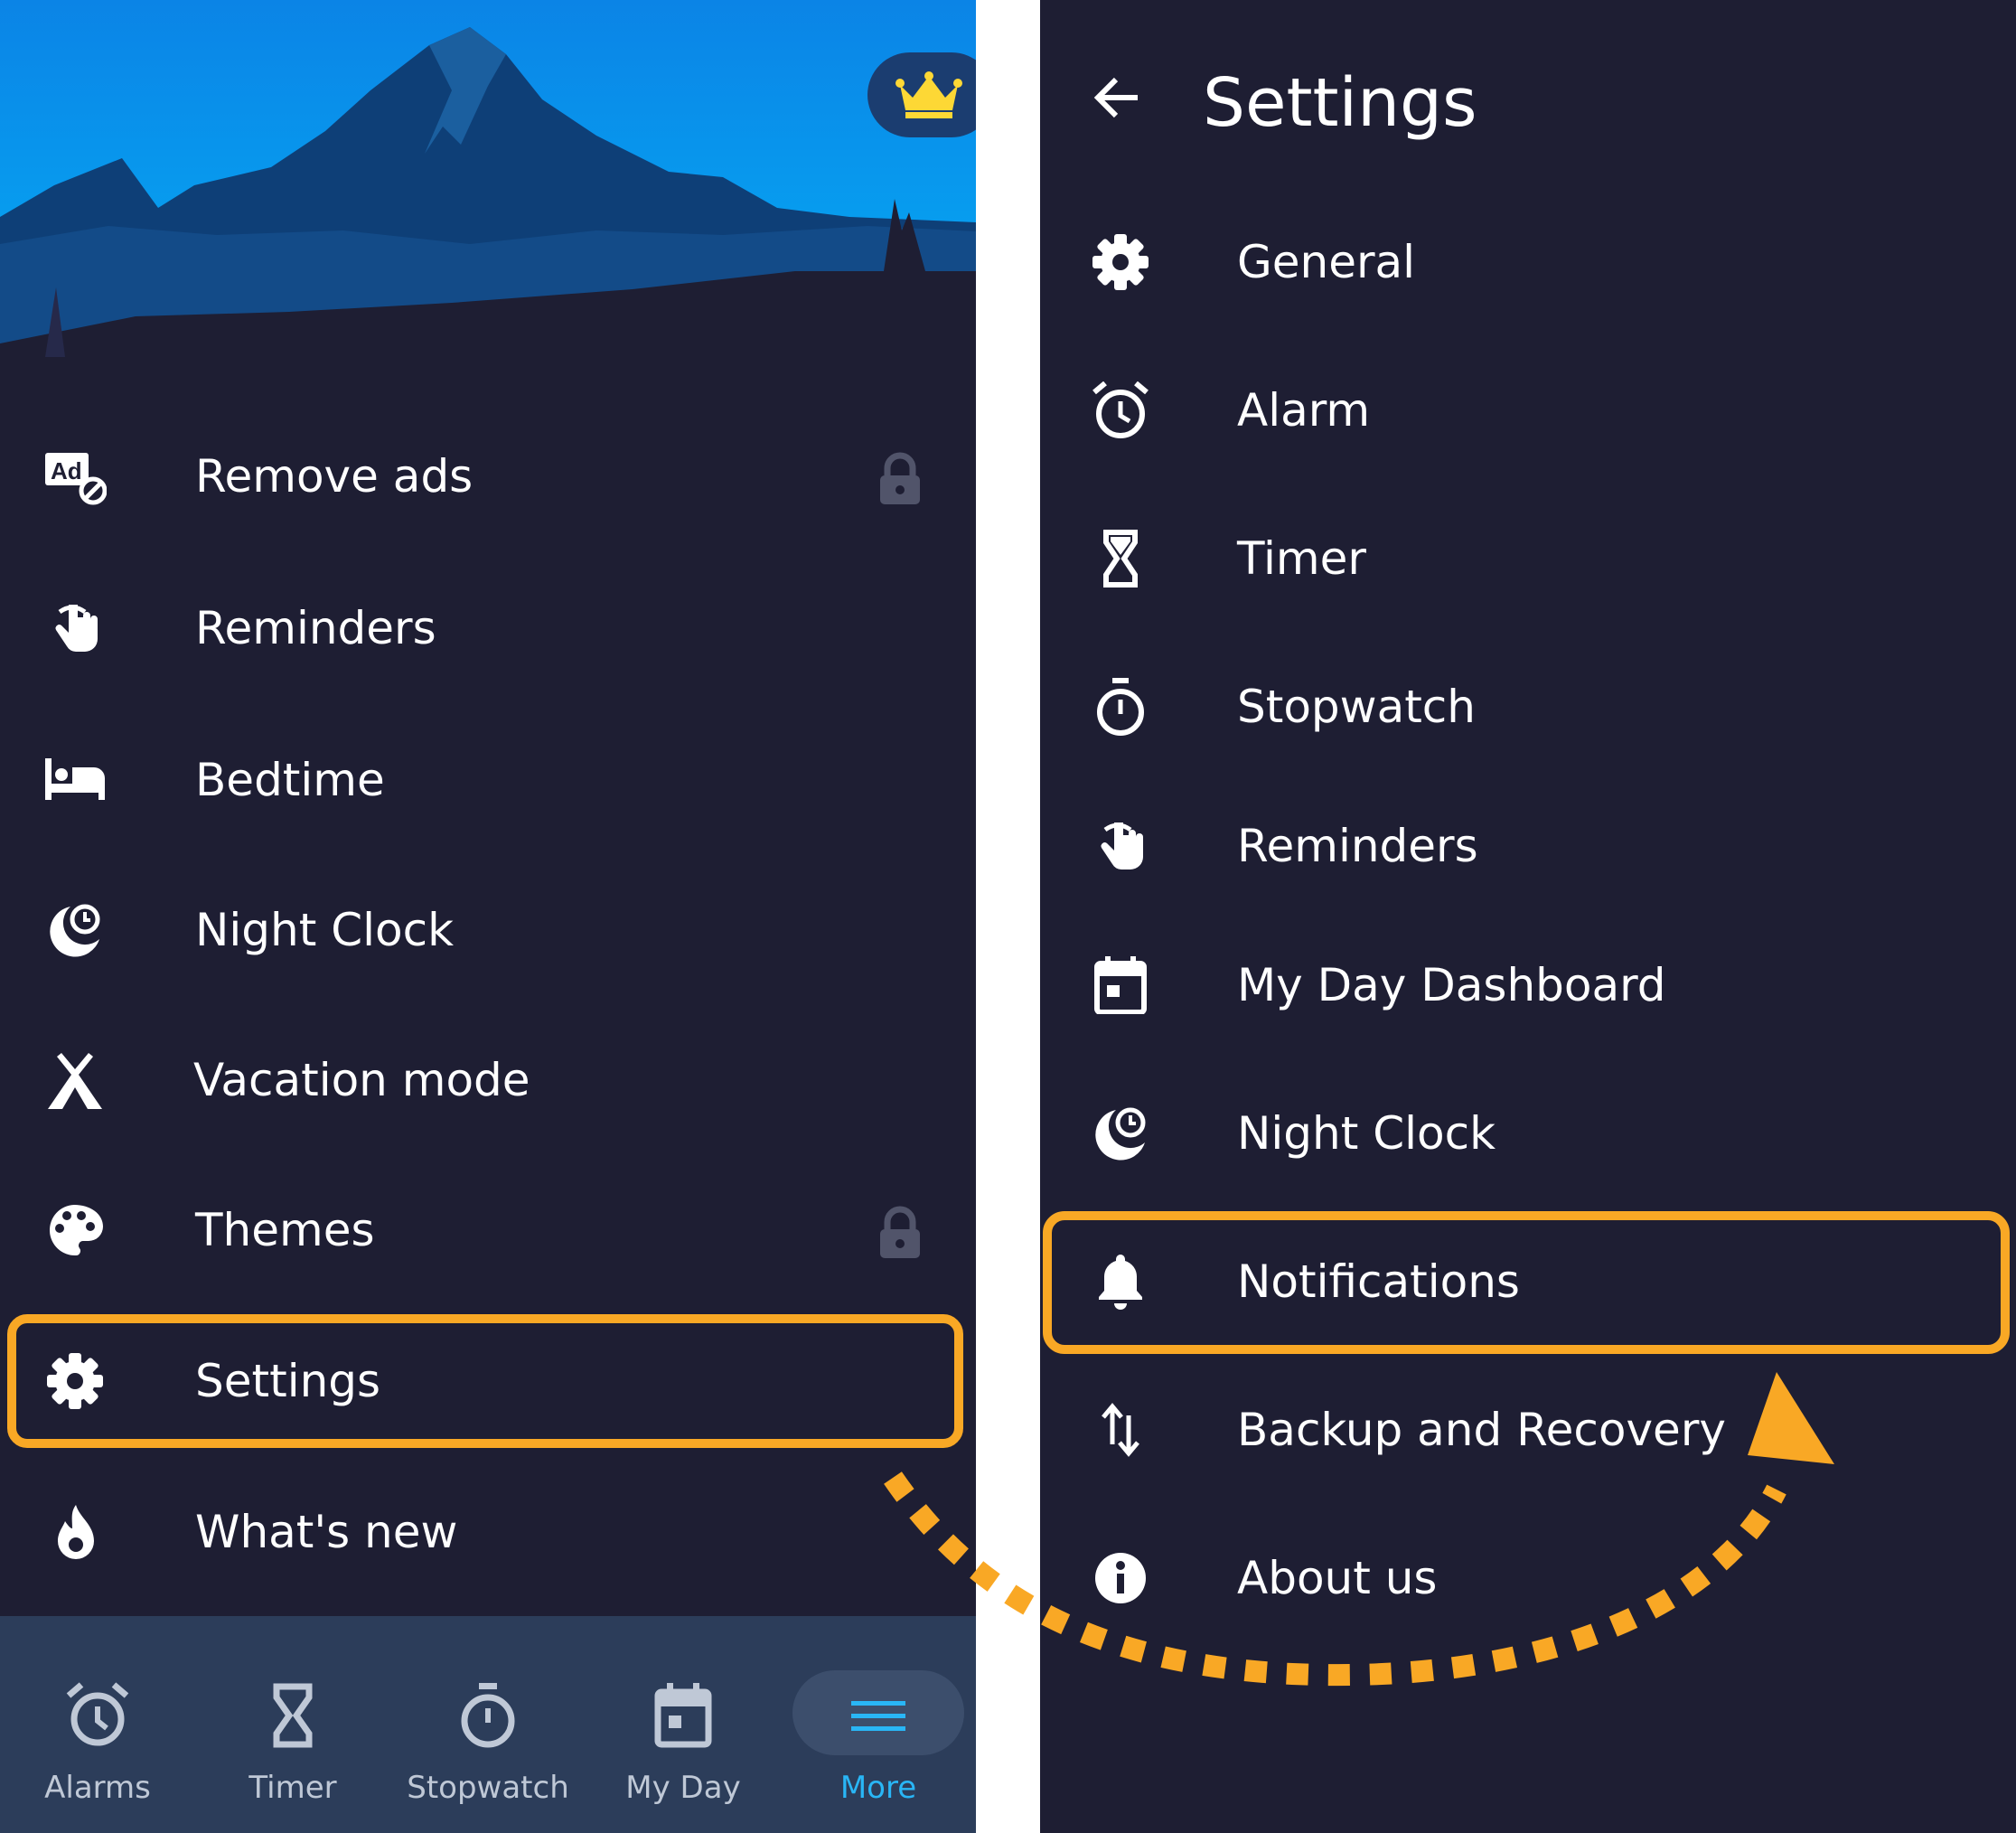  What do you see at coordinates (1359, 1529) in the screenshot?
I see `dotted-arrow-annotation` at bounding box center [1359, 1529].